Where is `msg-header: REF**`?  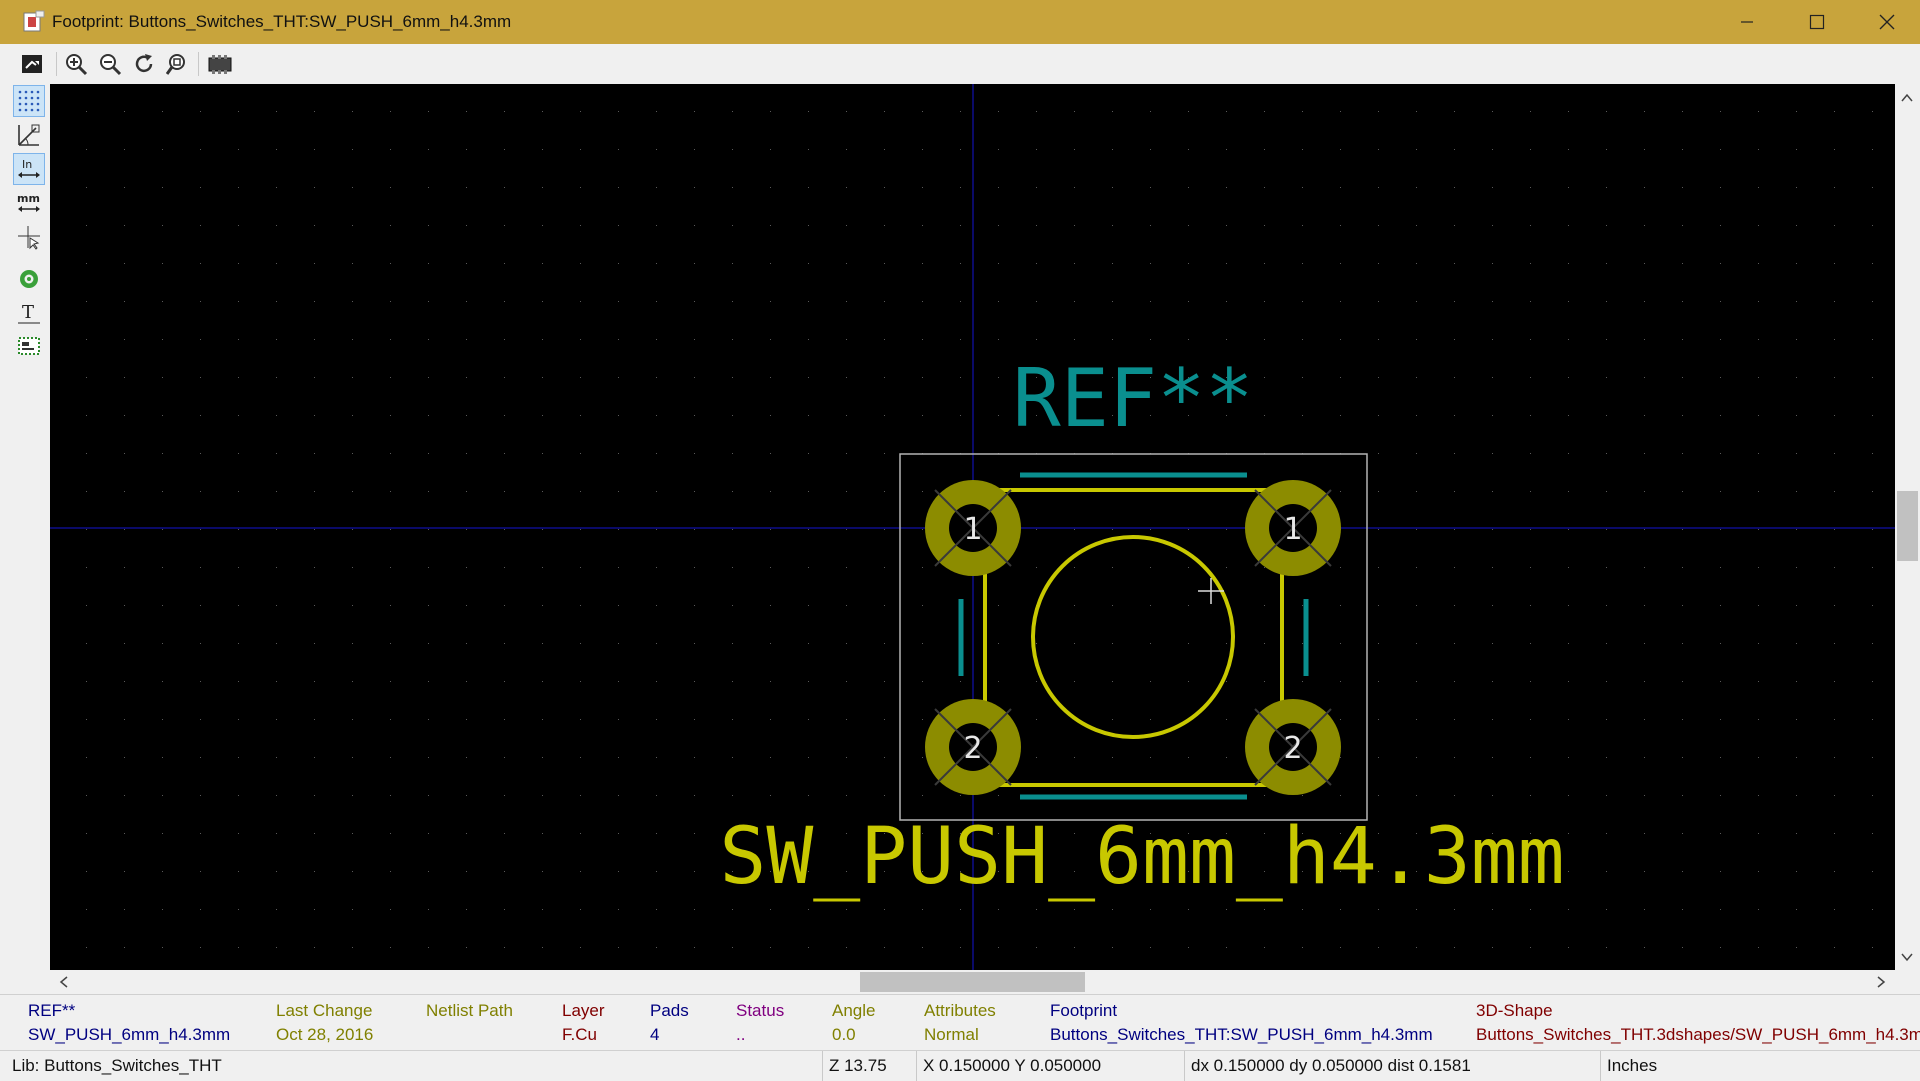 msg-header: REF** is located at coordinates (52, 1010).